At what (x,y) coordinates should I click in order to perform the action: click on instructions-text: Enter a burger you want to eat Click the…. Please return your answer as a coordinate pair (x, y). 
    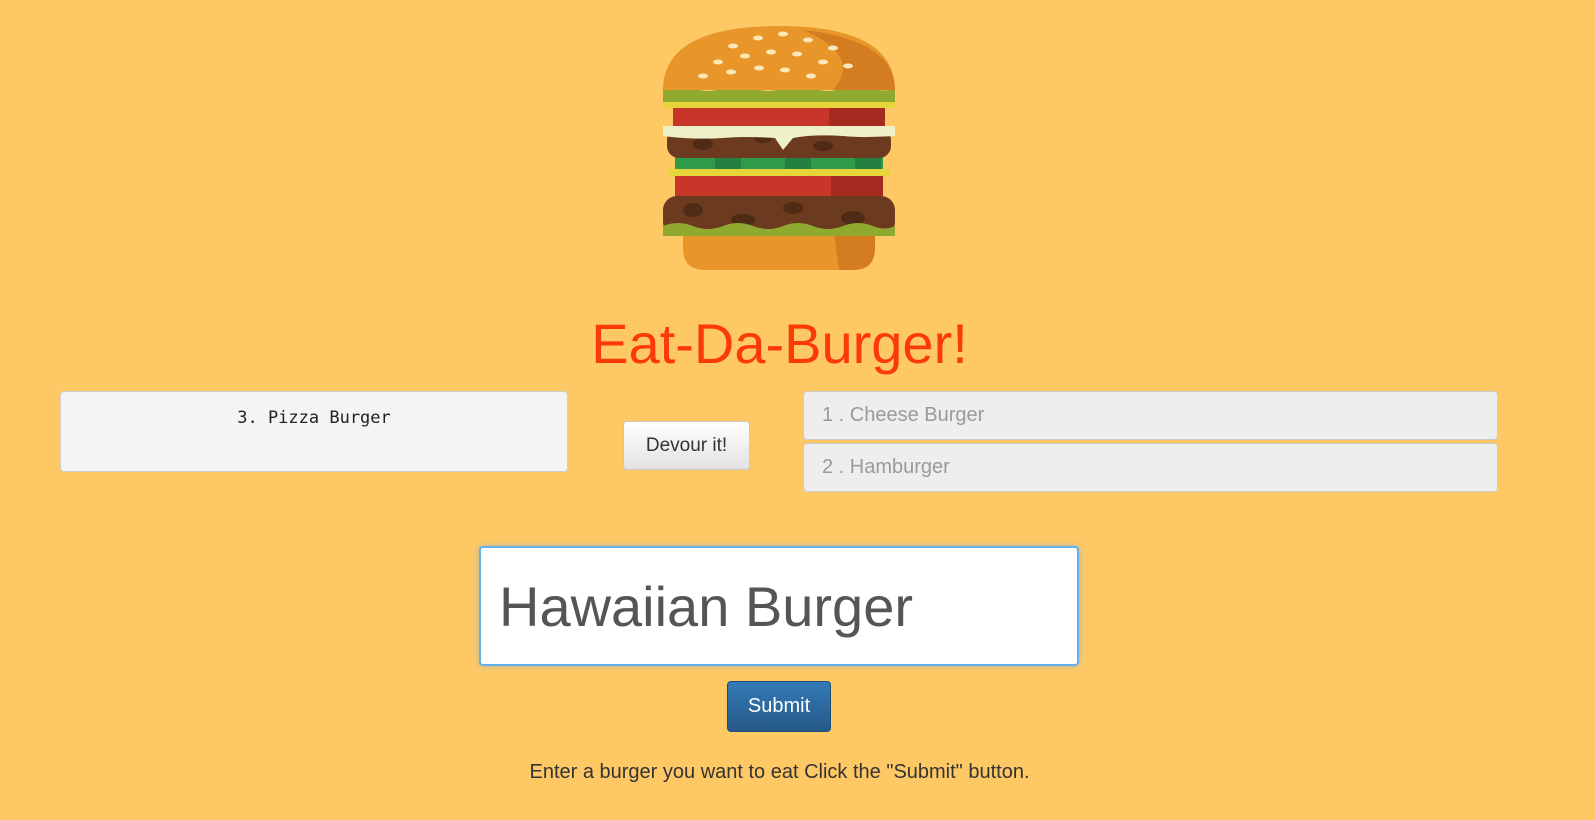
    Looking at the image, I should click on (779, 772).